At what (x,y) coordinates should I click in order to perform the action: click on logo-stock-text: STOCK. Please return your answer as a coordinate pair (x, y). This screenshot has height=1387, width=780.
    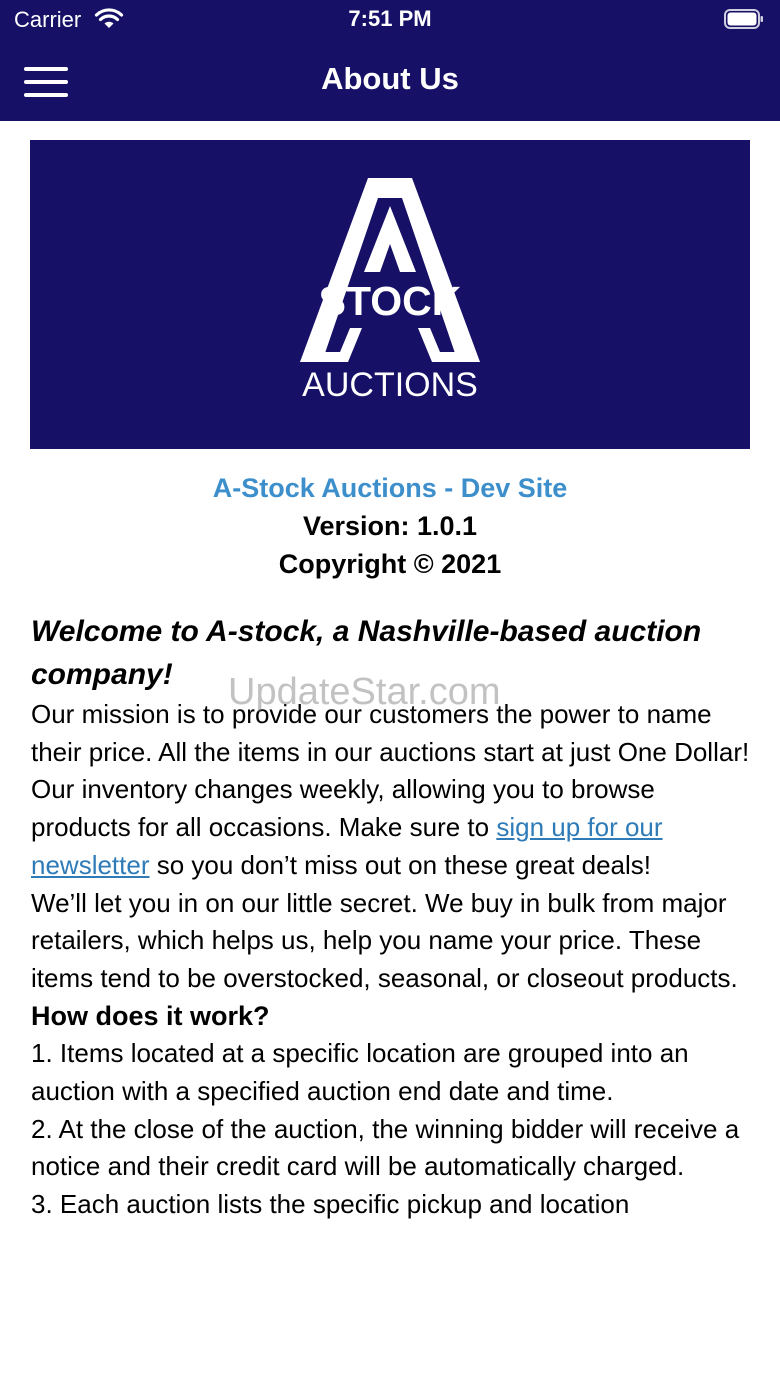
    Looking at the image, I should click on (390, 301).